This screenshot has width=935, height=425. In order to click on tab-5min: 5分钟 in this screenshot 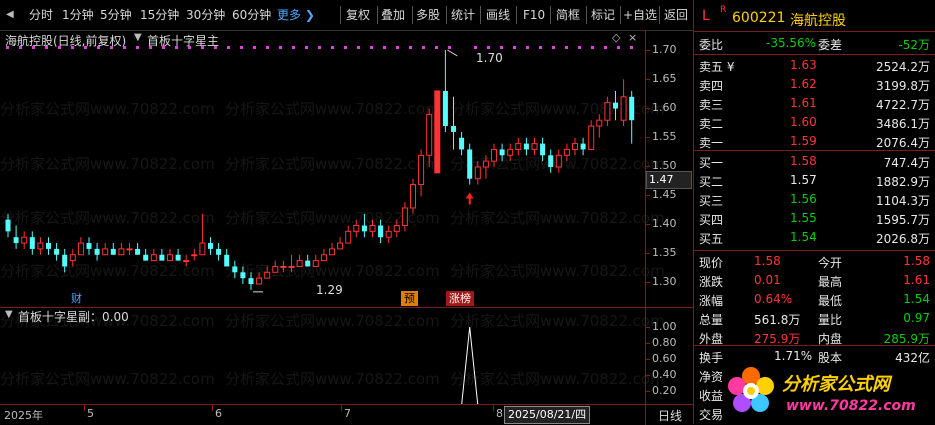, I will do `click(116, 15)`.